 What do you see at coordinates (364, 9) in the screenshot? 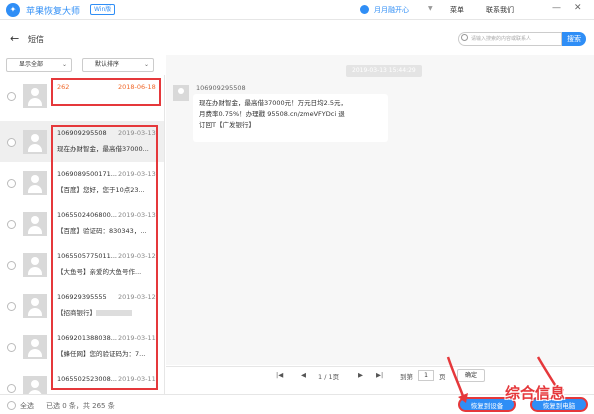
I see `user-avatar-icon` at bounding box center [364, 9].